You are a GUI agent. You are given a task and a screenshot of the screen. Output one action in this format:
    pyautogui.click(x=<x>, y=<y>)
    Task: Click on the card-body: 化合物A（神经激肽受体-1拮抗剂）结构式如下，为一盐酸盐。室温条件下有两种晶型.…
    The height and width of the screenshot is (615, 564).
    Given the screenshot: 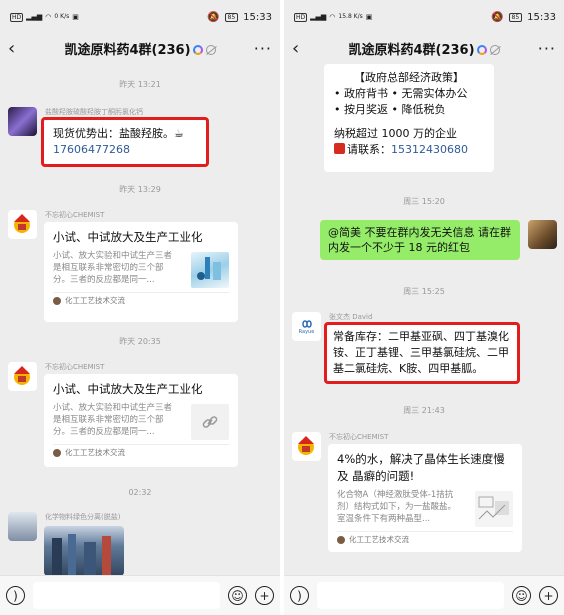 What is the action you would take?
    pyautogui.click(x=425, y=508)
    